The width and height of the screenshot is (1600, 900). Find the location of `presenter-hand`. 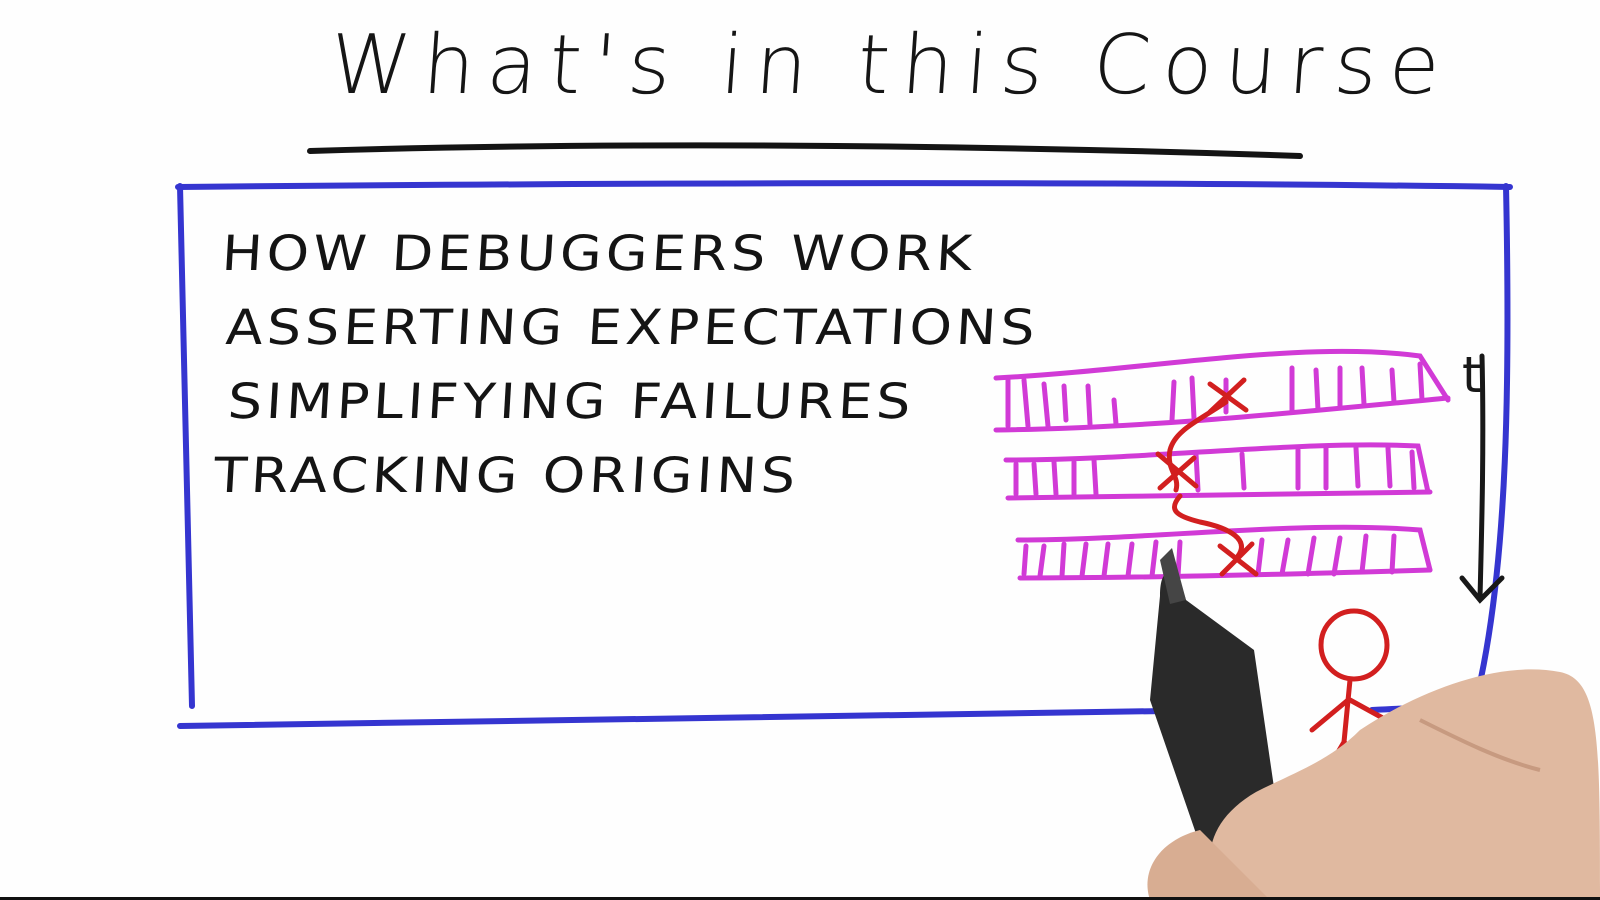

presenter-hand is located at coordinates (1373, 724).